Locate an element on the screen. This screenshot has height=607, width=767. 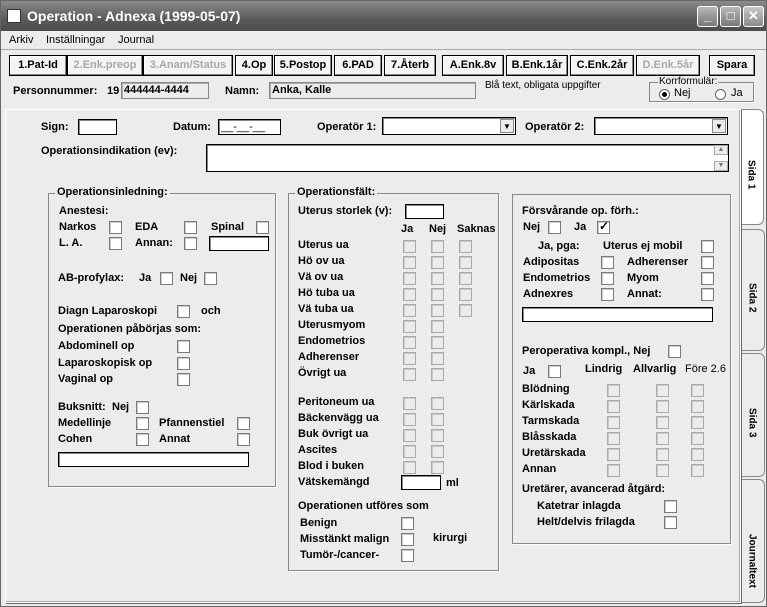
benign-checkbox is located at coordinates (407, 523).